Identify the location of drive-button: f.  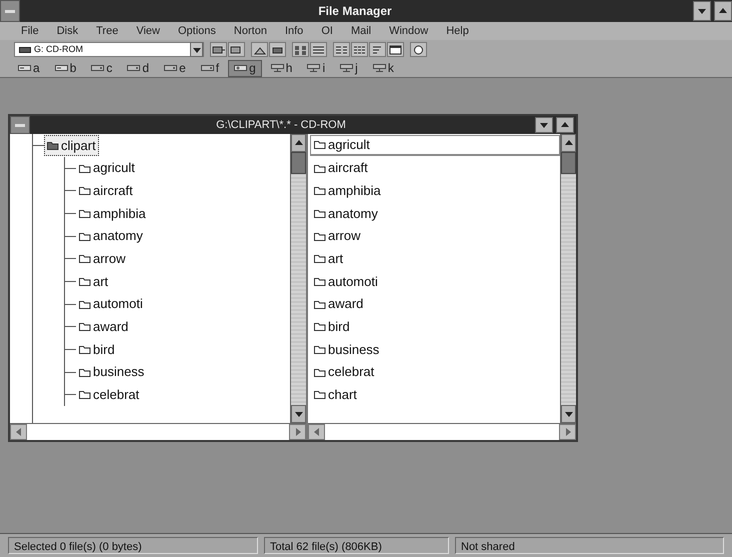
(210, 68).